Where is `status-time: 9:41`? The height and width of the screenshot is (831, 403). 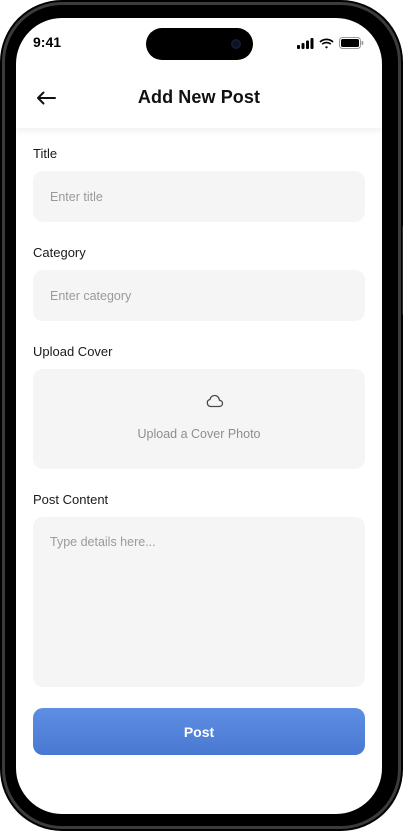 status-time: 9:41 is located at coordinates (47, 42).